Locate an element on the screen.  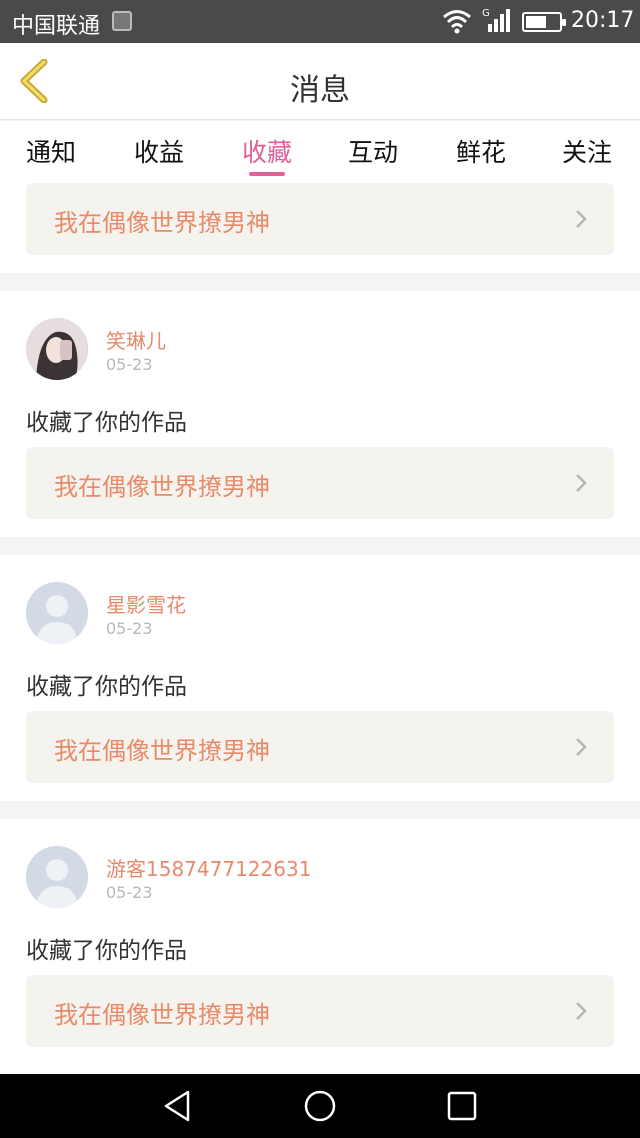
list-item: 我在偶像世界撩男神 is located at coordinates (320, 228).